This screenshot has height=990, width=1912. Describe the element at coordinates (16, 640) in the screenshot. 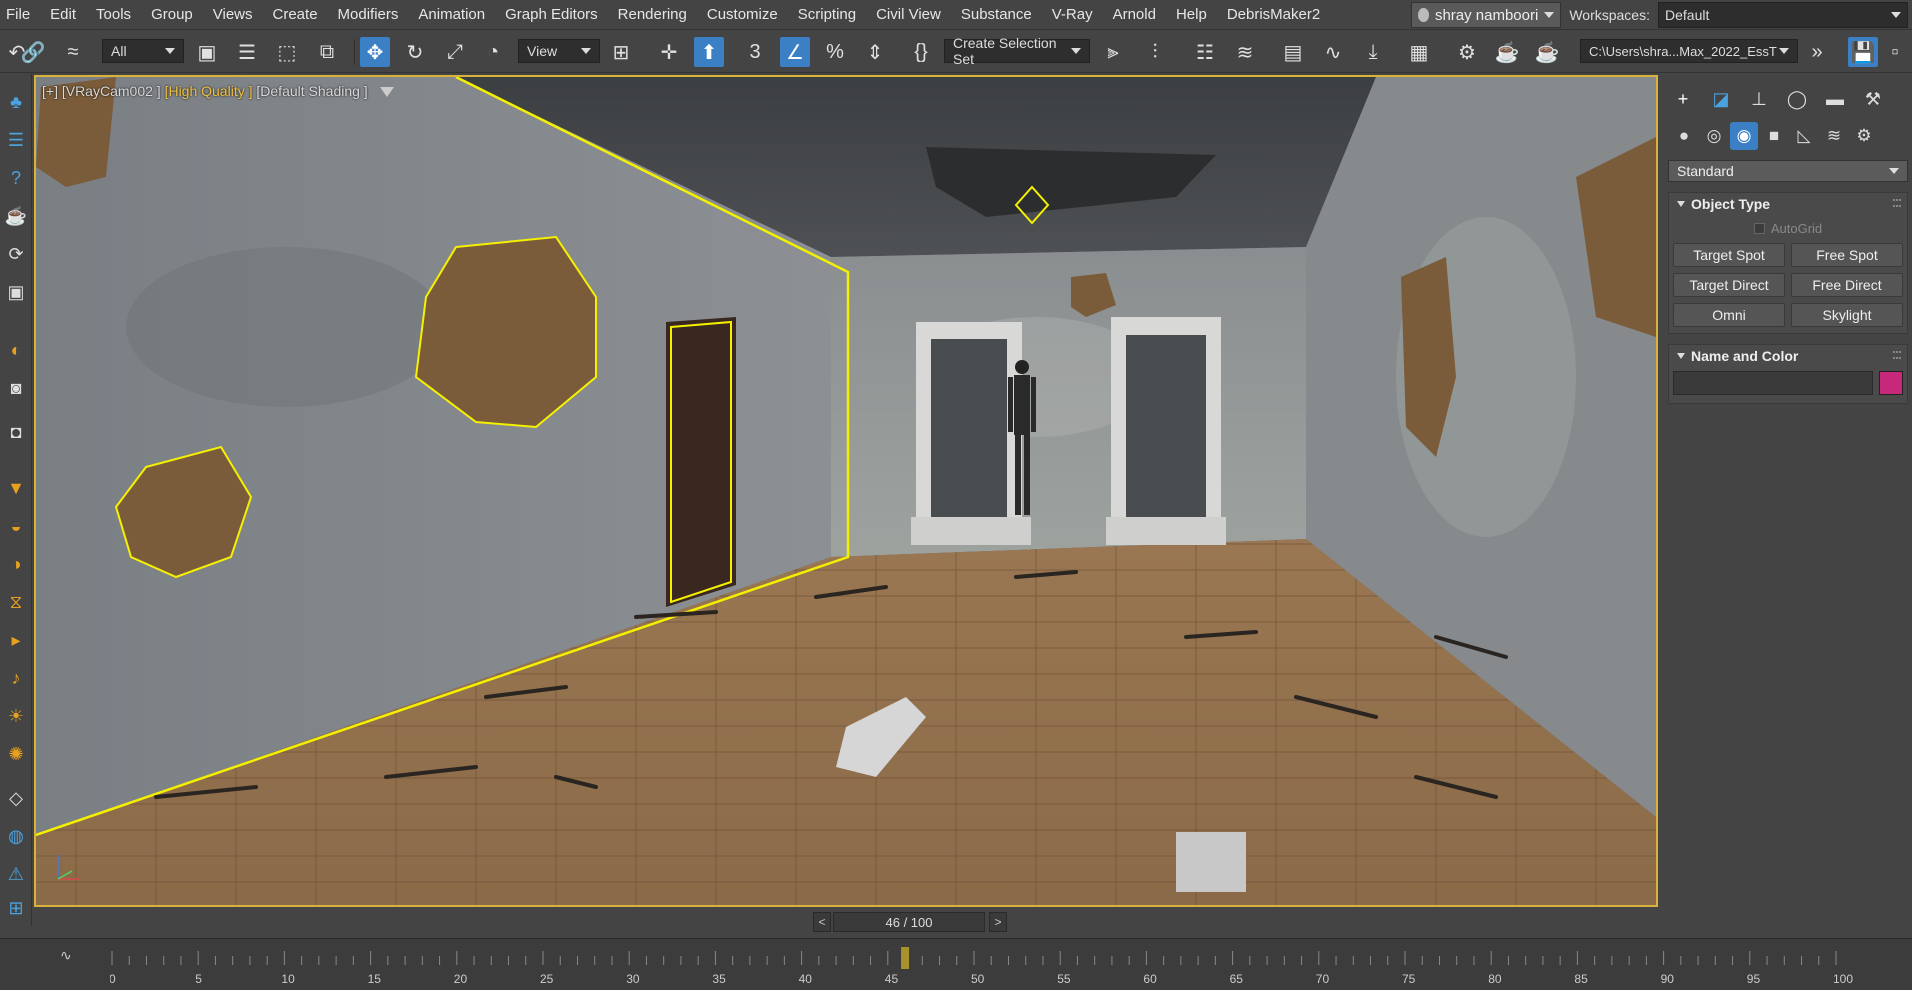

I see `mesh-light-icon: ▸` at that location.